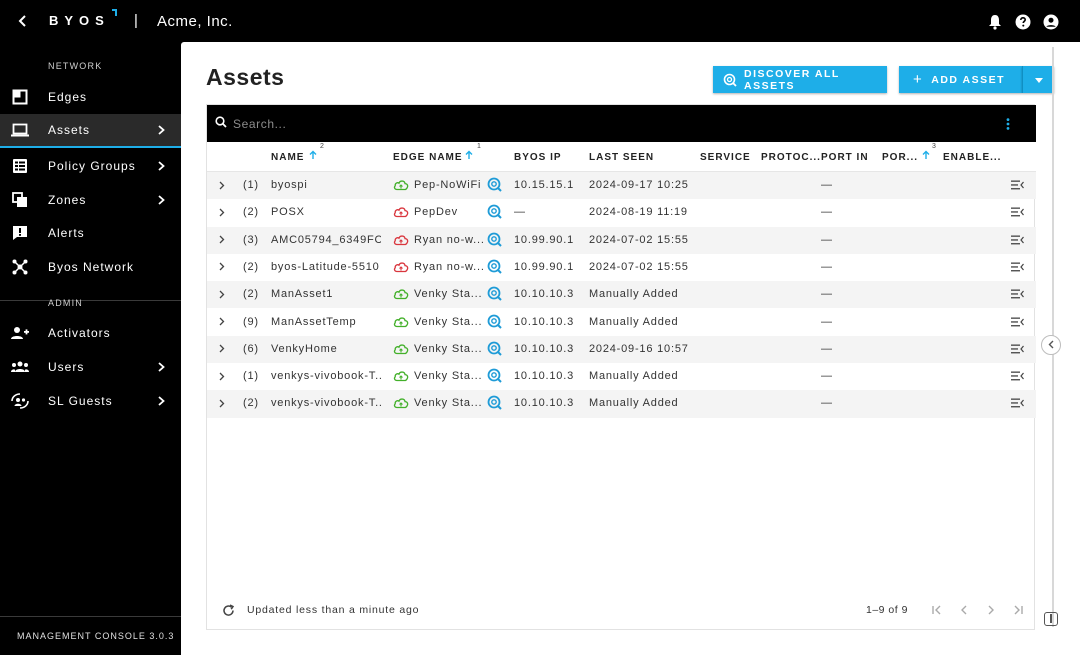 This screenshot has height=655, width=1080. Describe the element at coordinates (90, 616) in the screenshot. I see `sidebar-divider` at that location.